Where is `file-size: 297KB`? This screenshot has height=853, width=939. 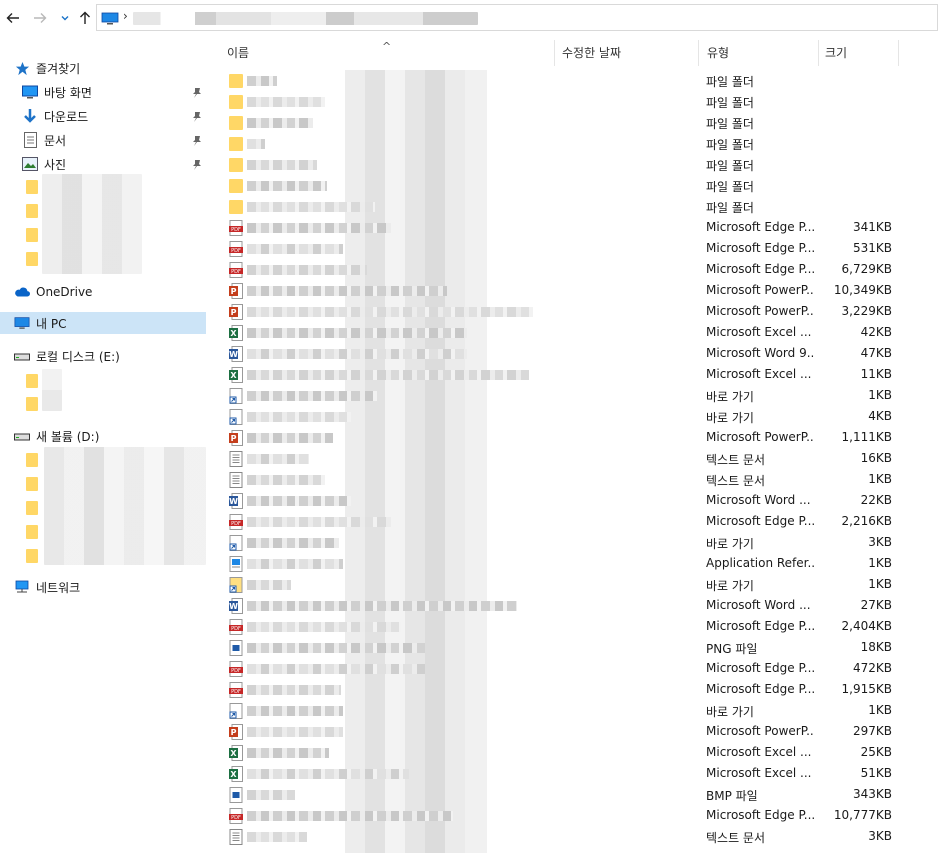 file-size: 297KB is located at coordinates (872, 731).